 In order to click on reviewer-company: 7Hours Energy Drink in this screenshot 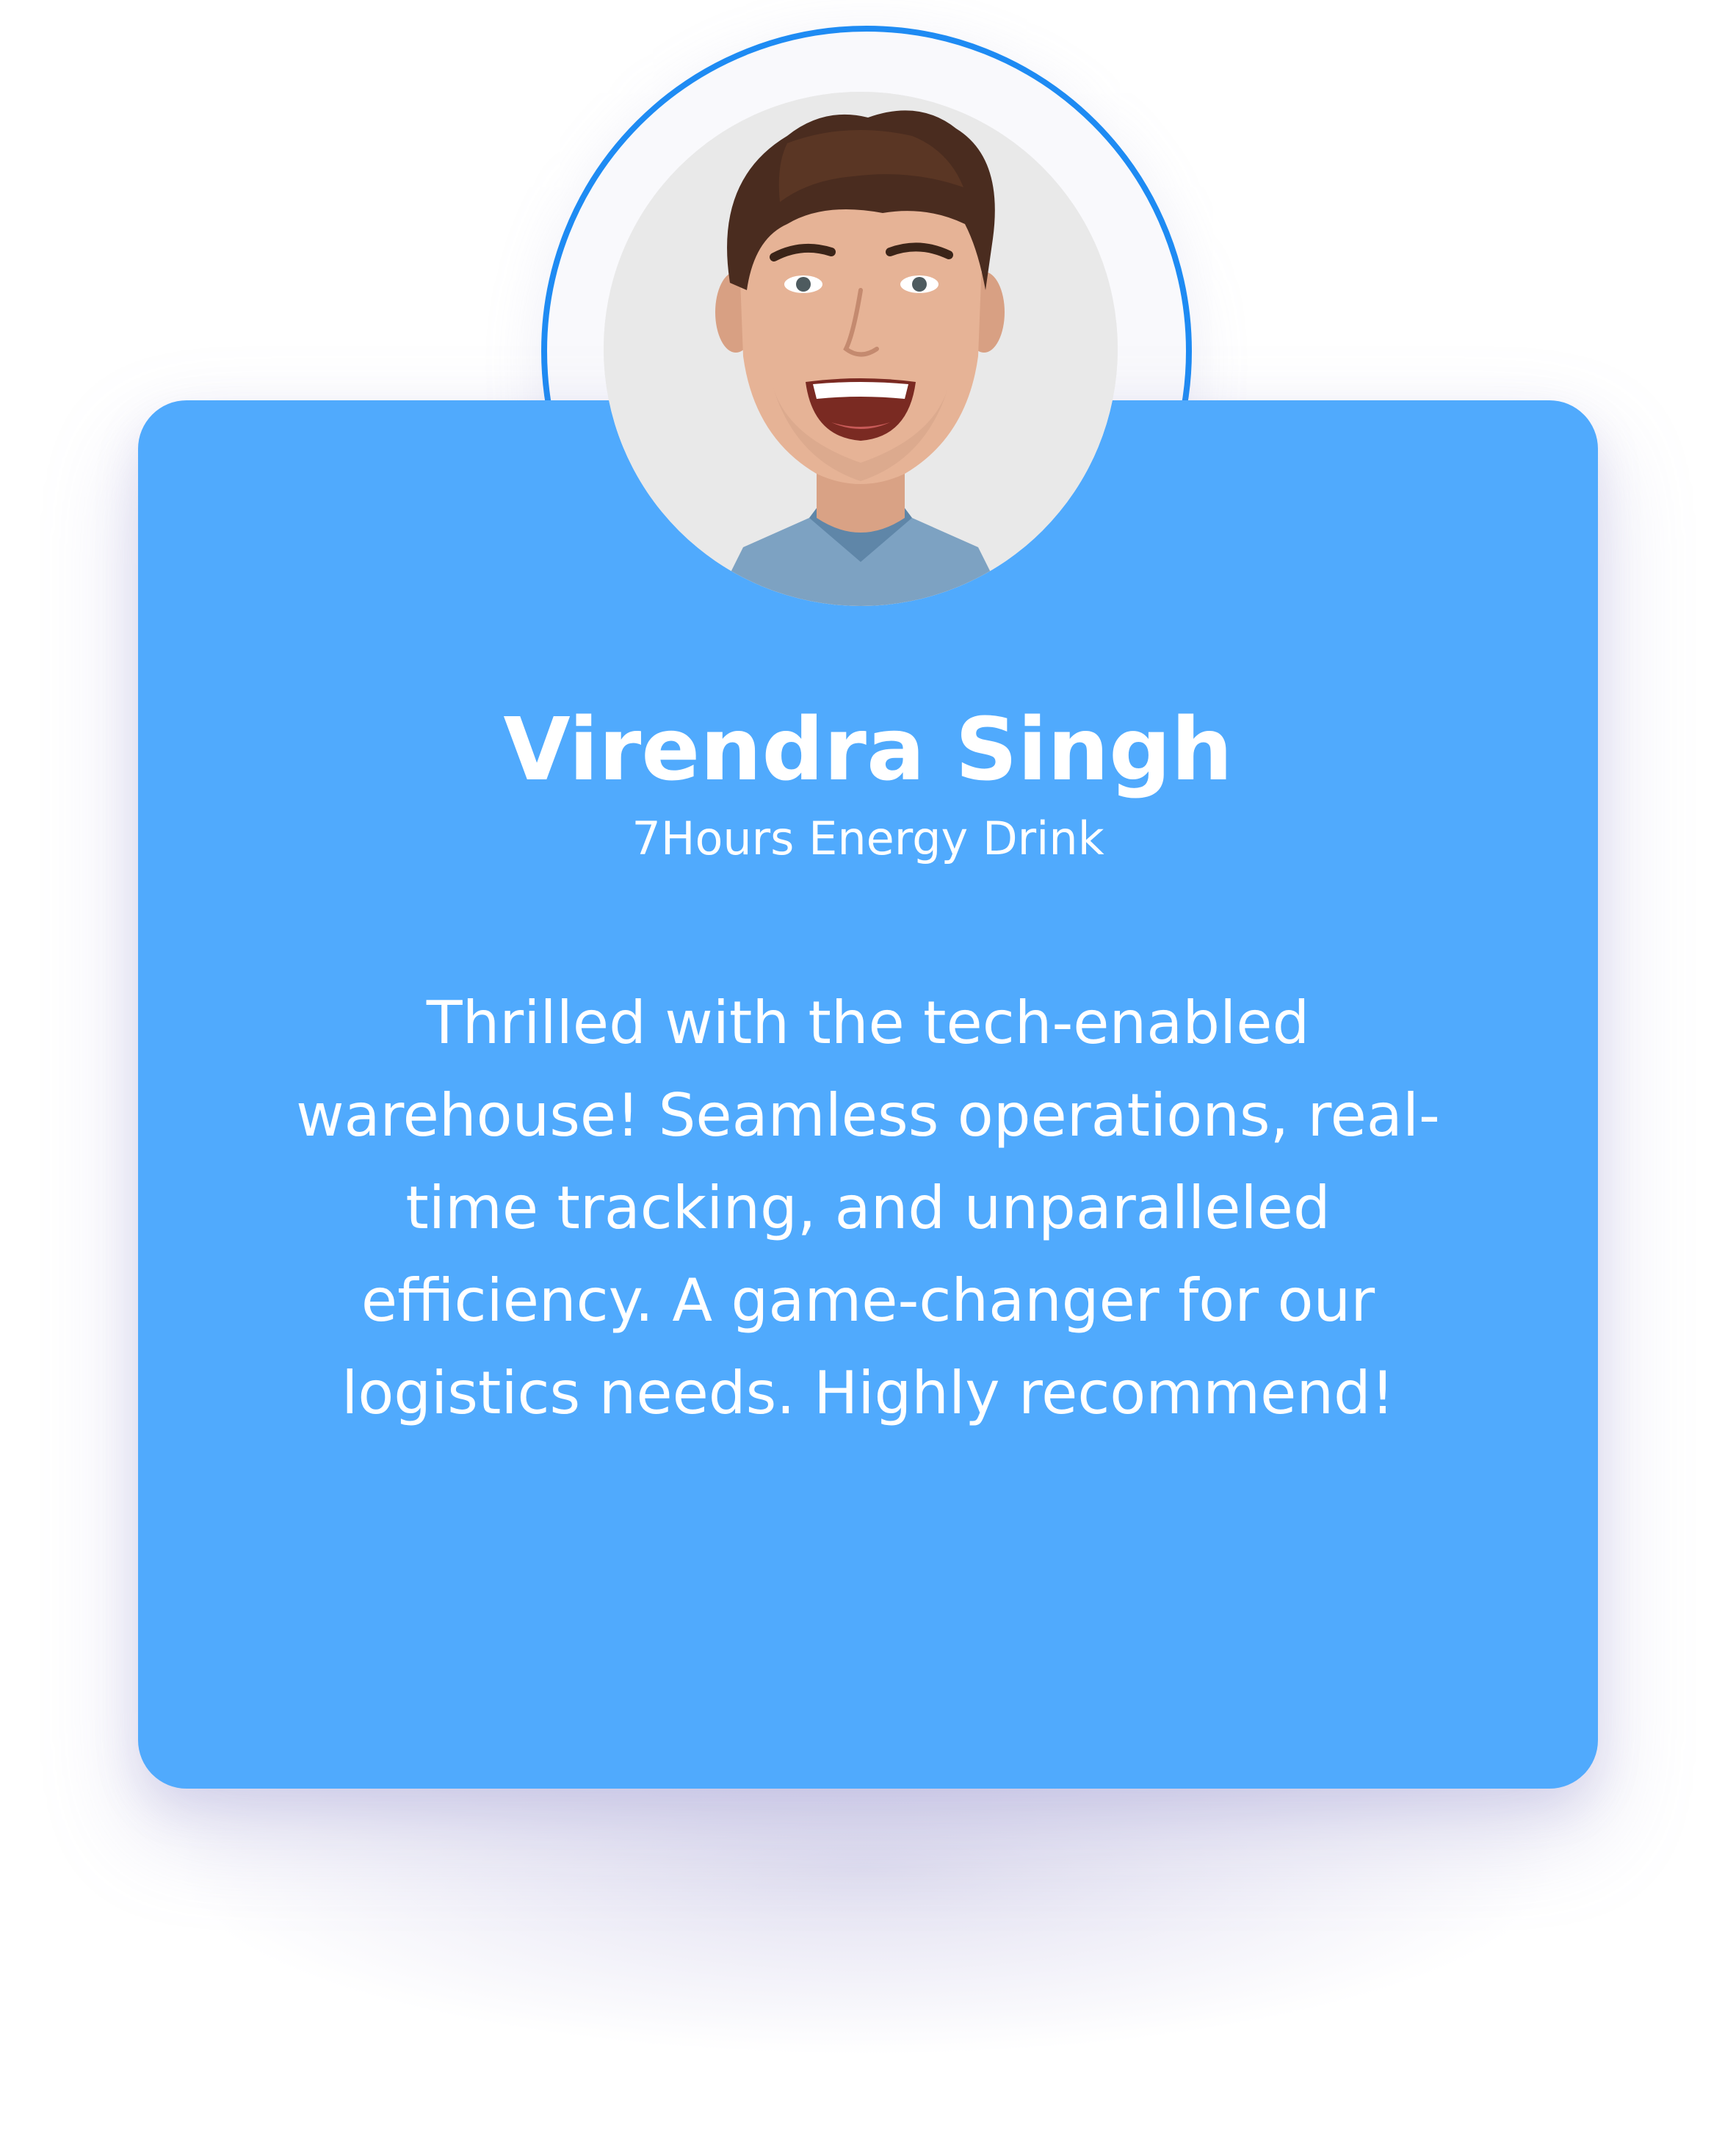, I will do `click(868, 839)`.